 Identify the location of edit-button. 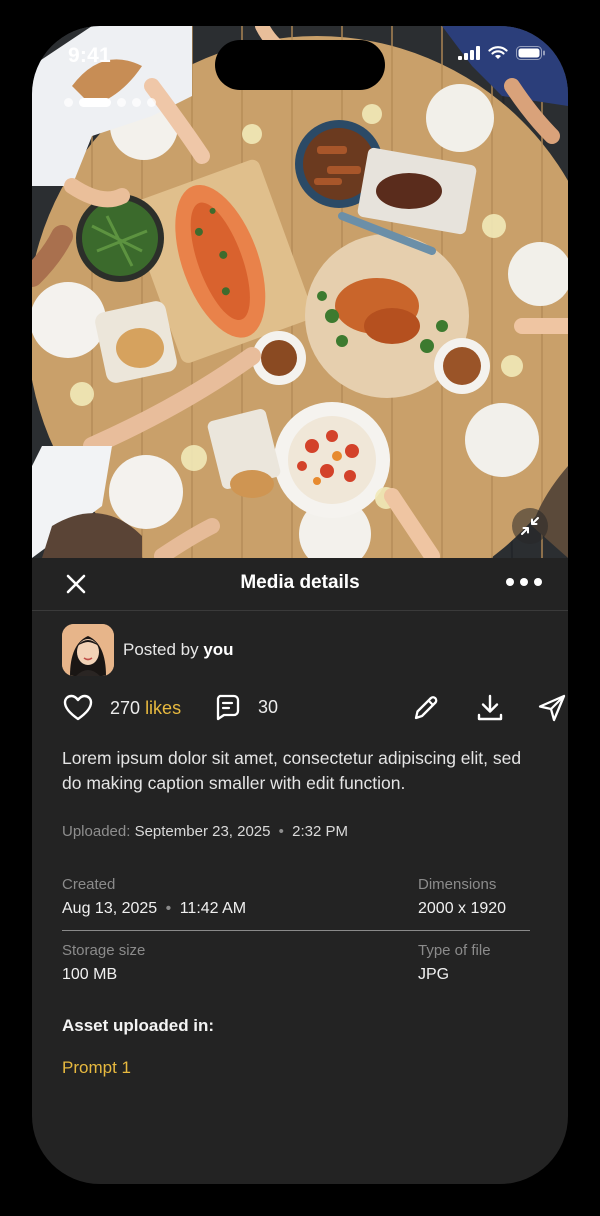
(426, 708).